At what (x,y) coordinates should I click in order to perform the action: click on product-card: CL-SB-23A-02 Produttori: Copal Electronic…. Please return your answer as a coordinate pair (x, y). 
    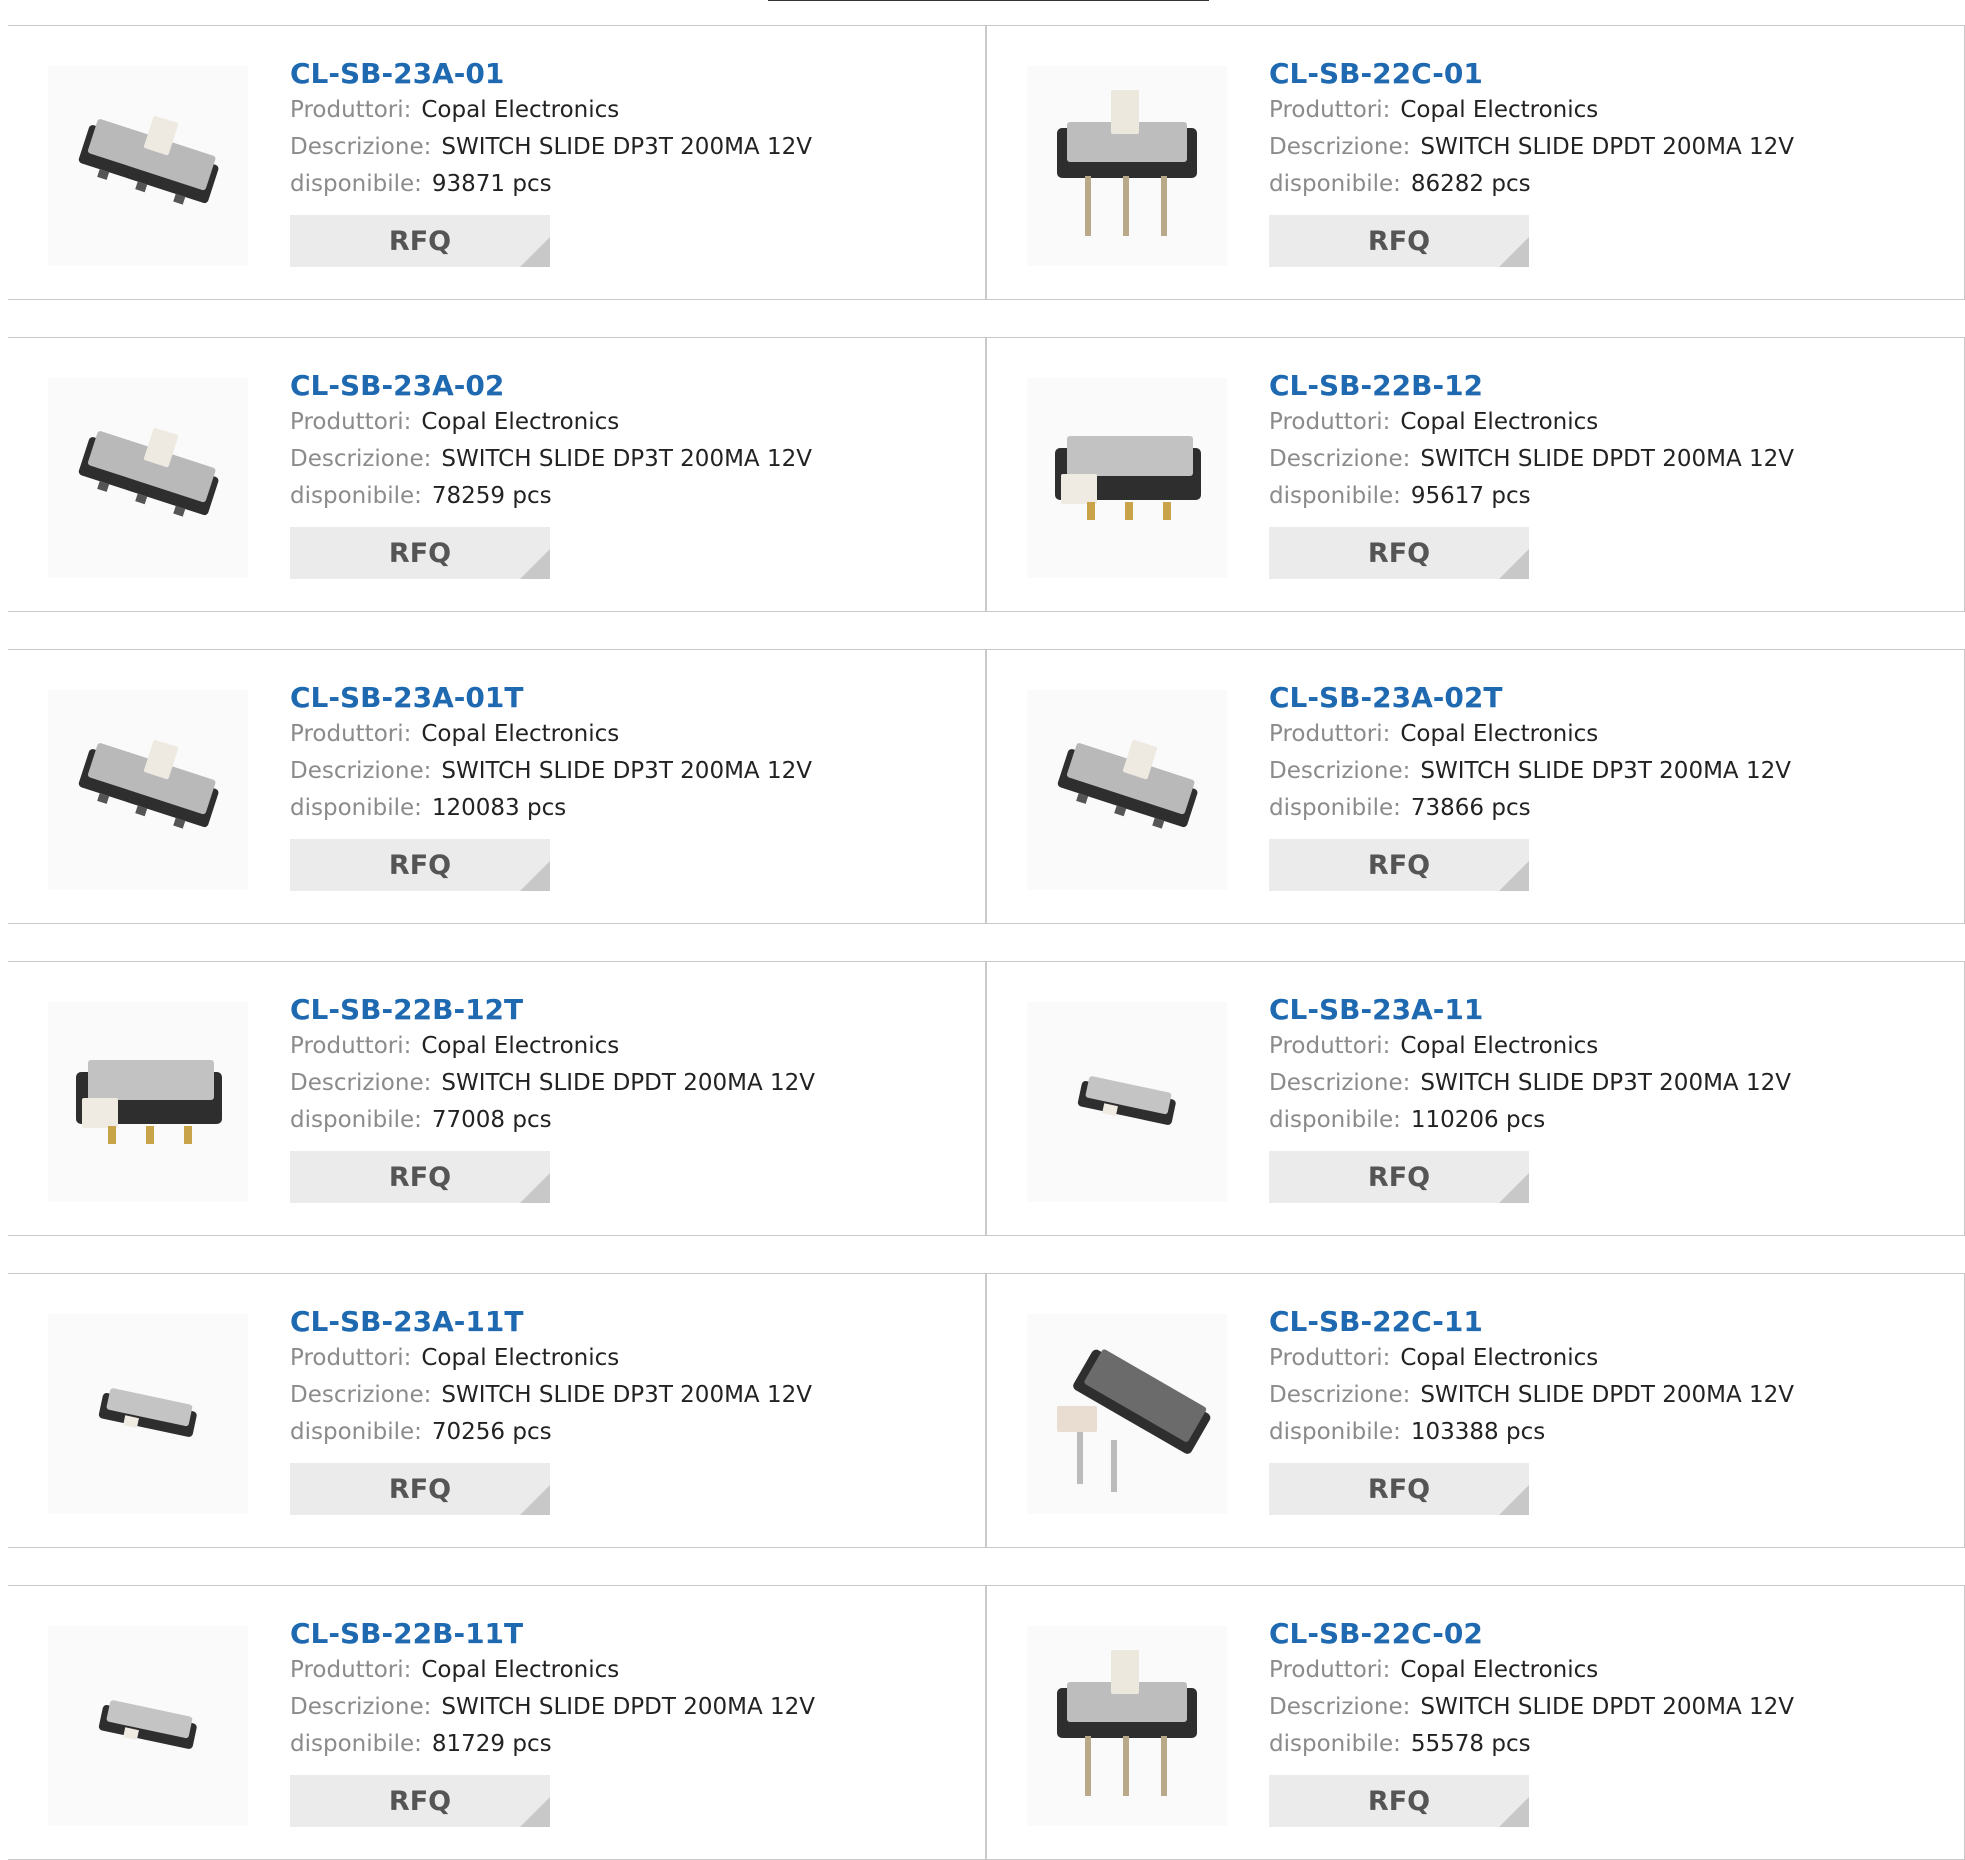
    Looking at the image, I should click on (497, 474).